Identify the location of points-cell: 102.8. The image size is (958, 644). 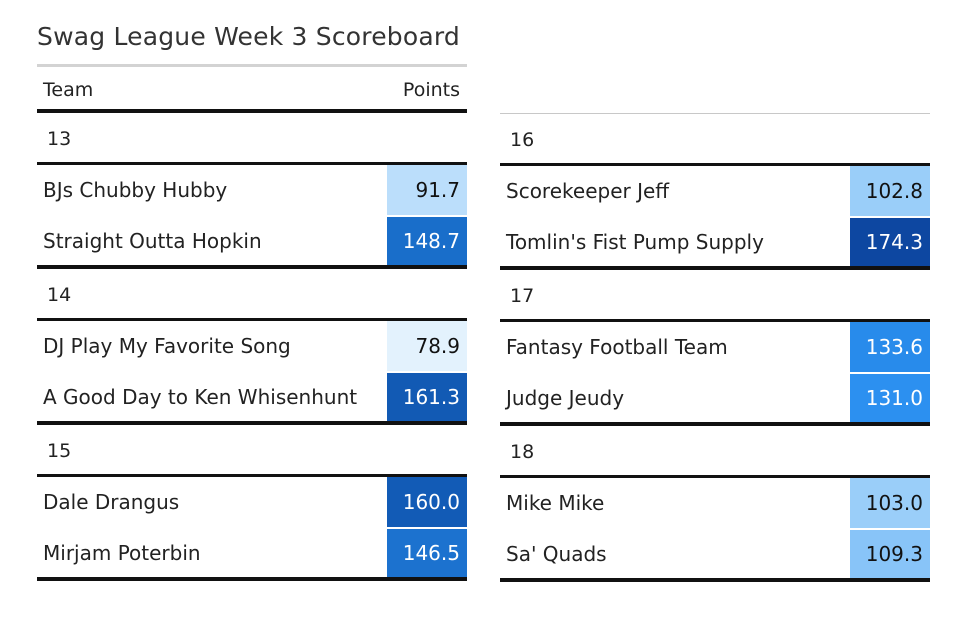
(890, 191).